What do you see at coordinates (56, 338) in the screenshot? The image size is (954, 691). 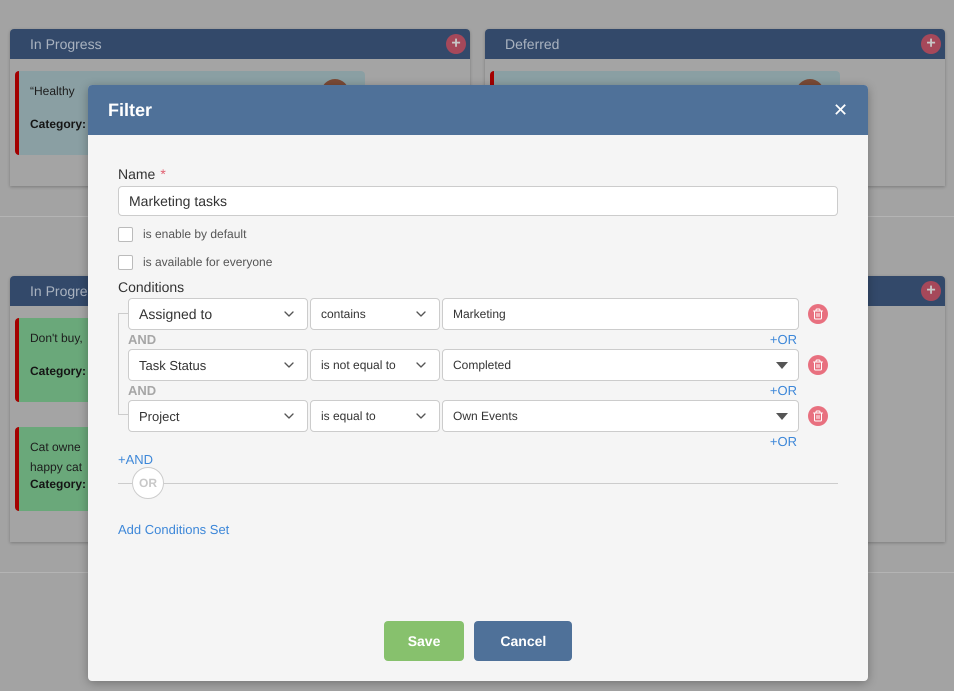 I see `card-text: Don't buy,` at bounding box center [56, 338].